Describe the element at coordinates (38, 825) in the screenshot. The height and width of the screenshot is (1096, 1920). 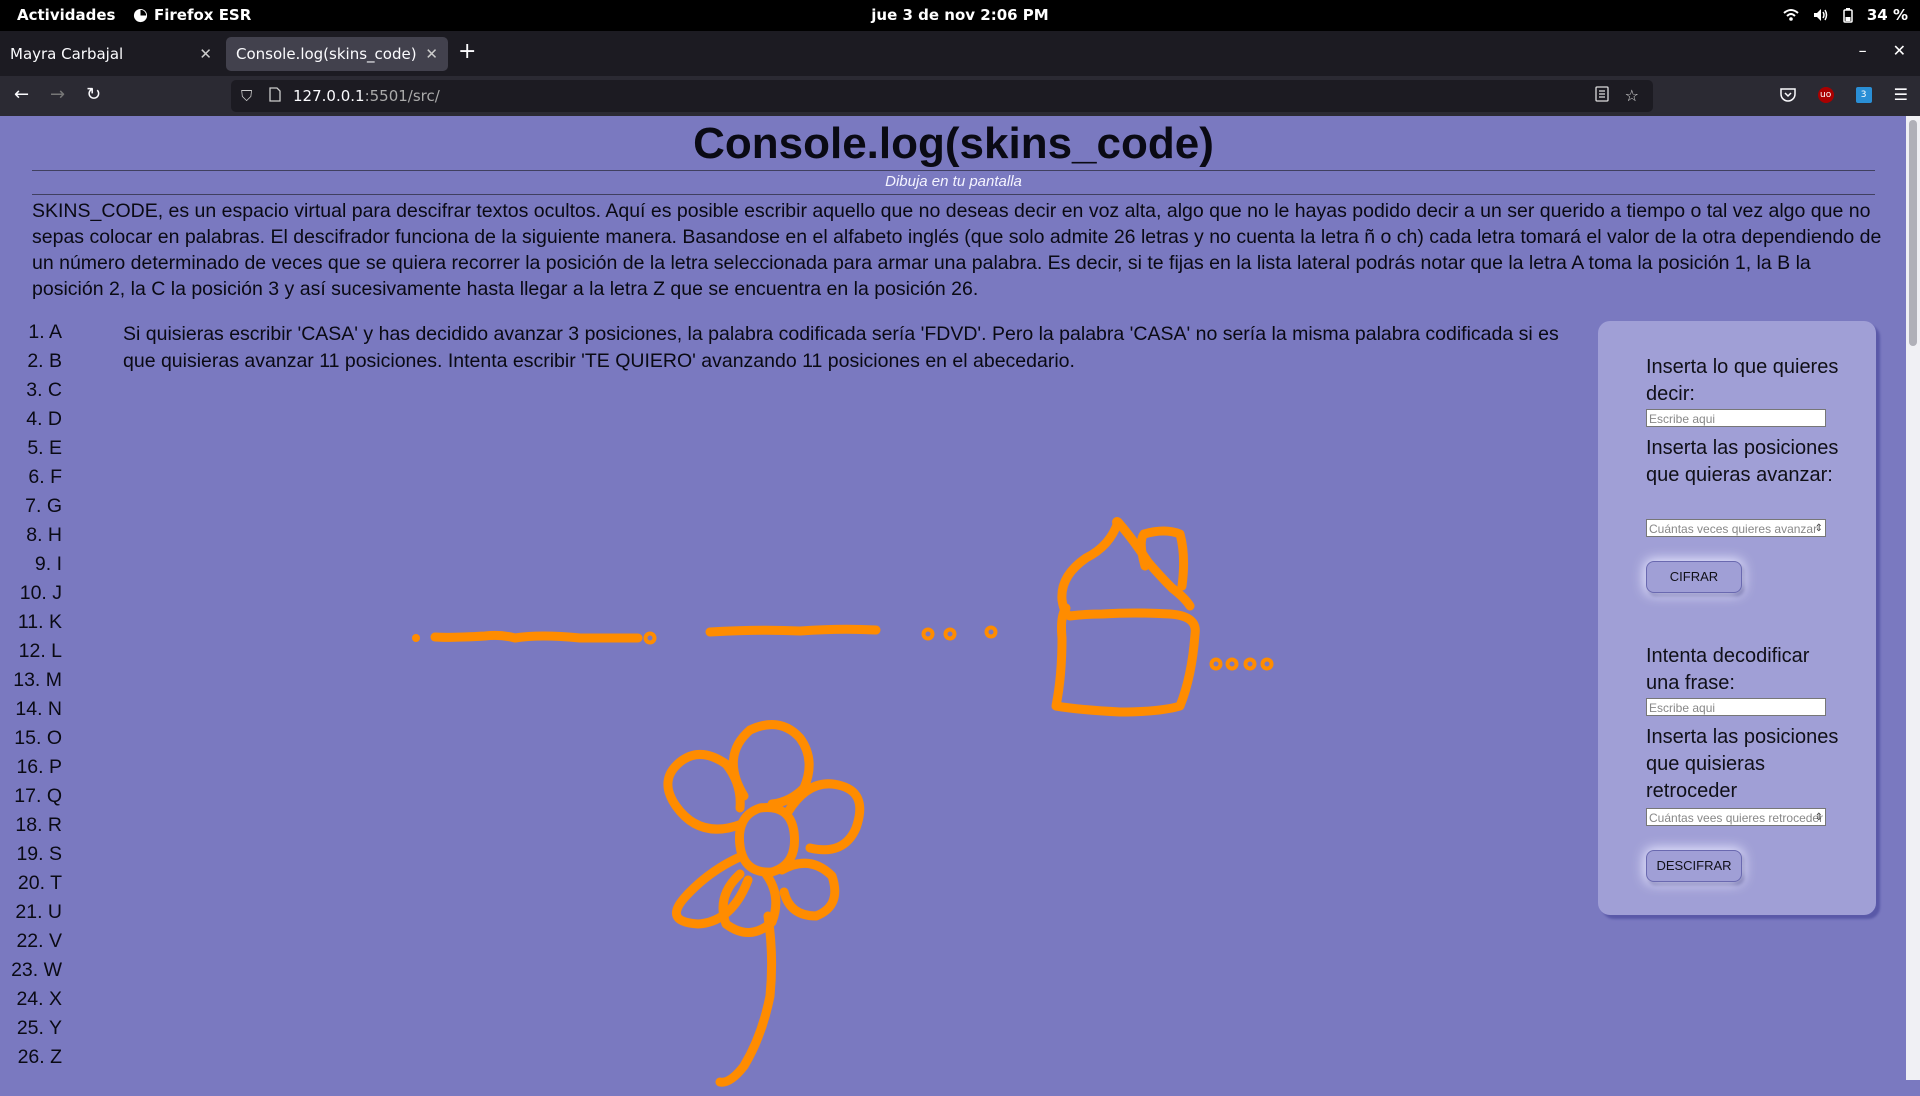
I see `alphabet-list-item: 18. R` at that location.